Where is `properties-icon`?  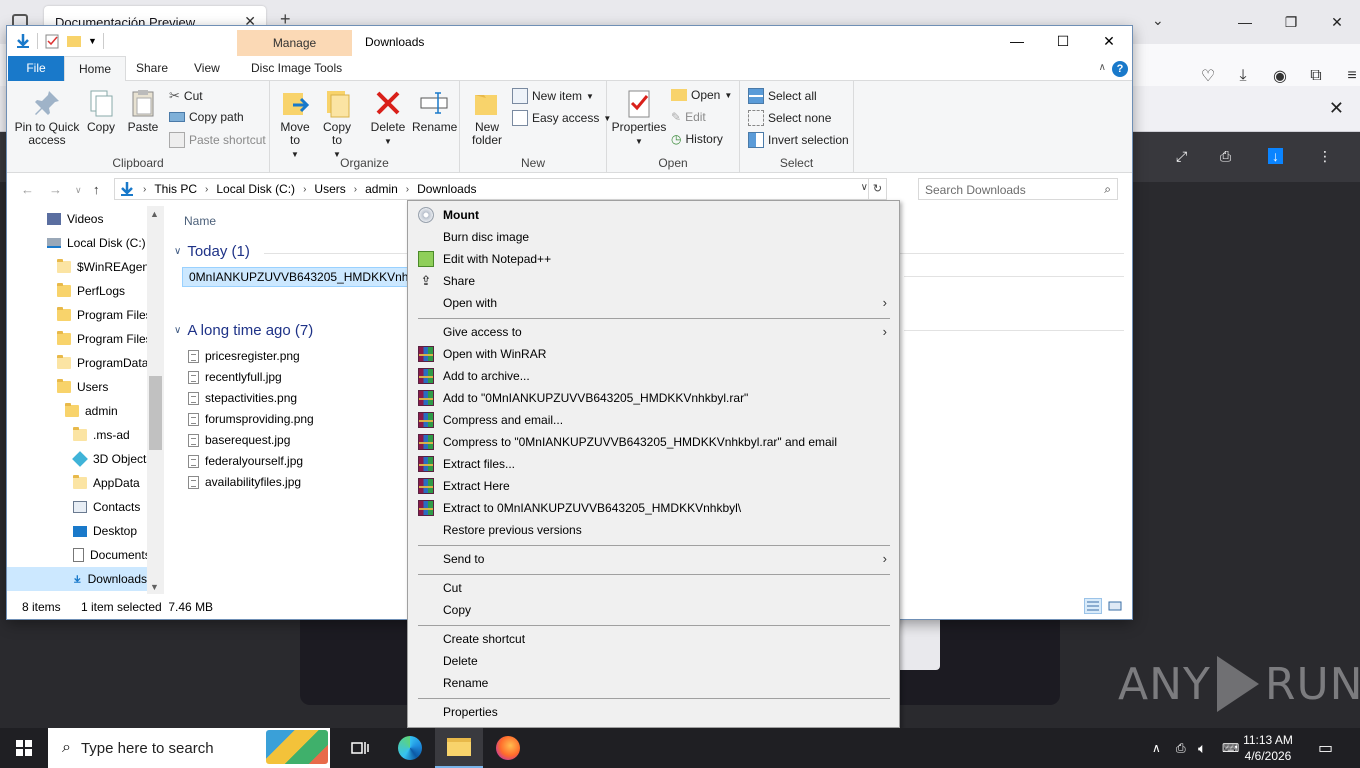
properties-icon is located at coordinates (52, 41).